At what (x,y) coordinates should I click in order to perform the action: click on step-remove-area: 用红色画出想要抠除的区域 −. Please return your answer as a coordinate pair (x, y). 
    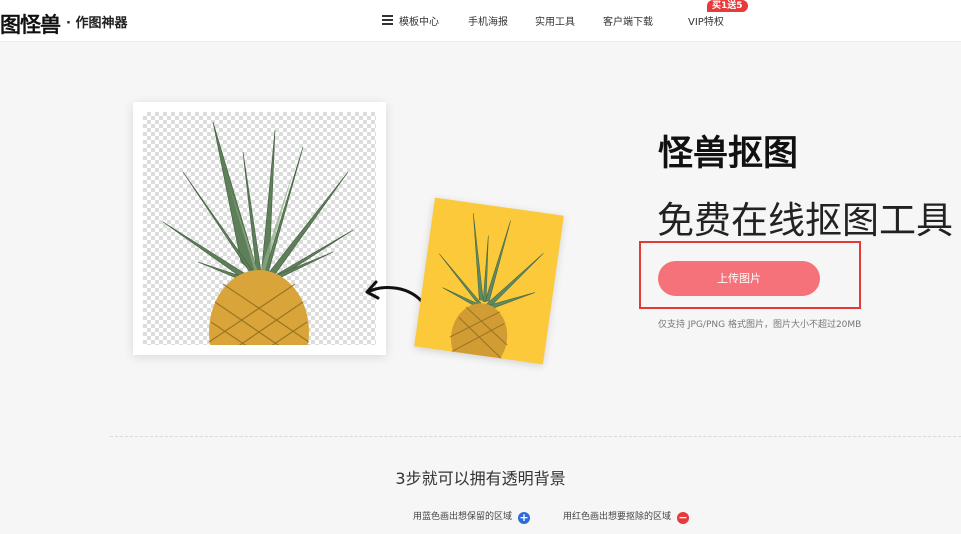
    Looking at the image, I should click on (626, 516).